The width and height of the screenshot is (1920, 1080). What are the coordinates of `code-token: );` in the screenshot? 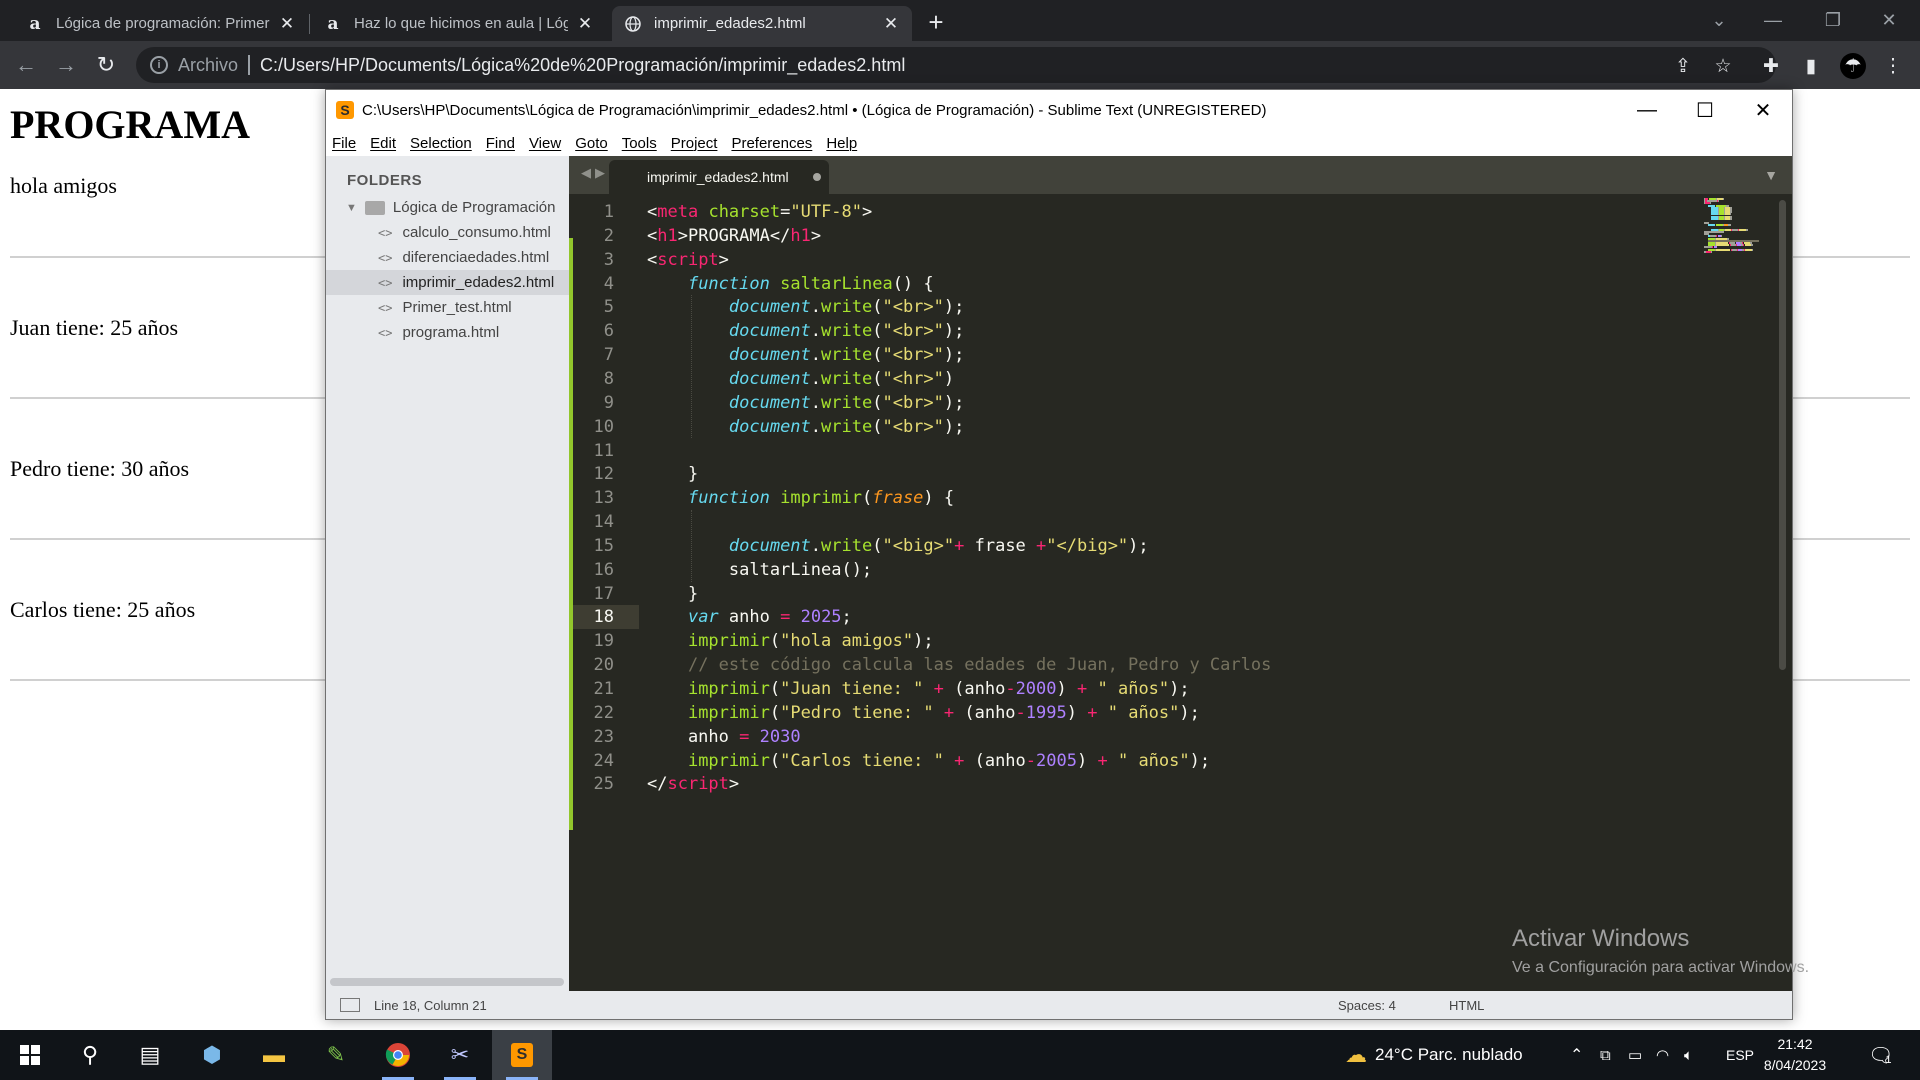 It's located at (1200, 760).